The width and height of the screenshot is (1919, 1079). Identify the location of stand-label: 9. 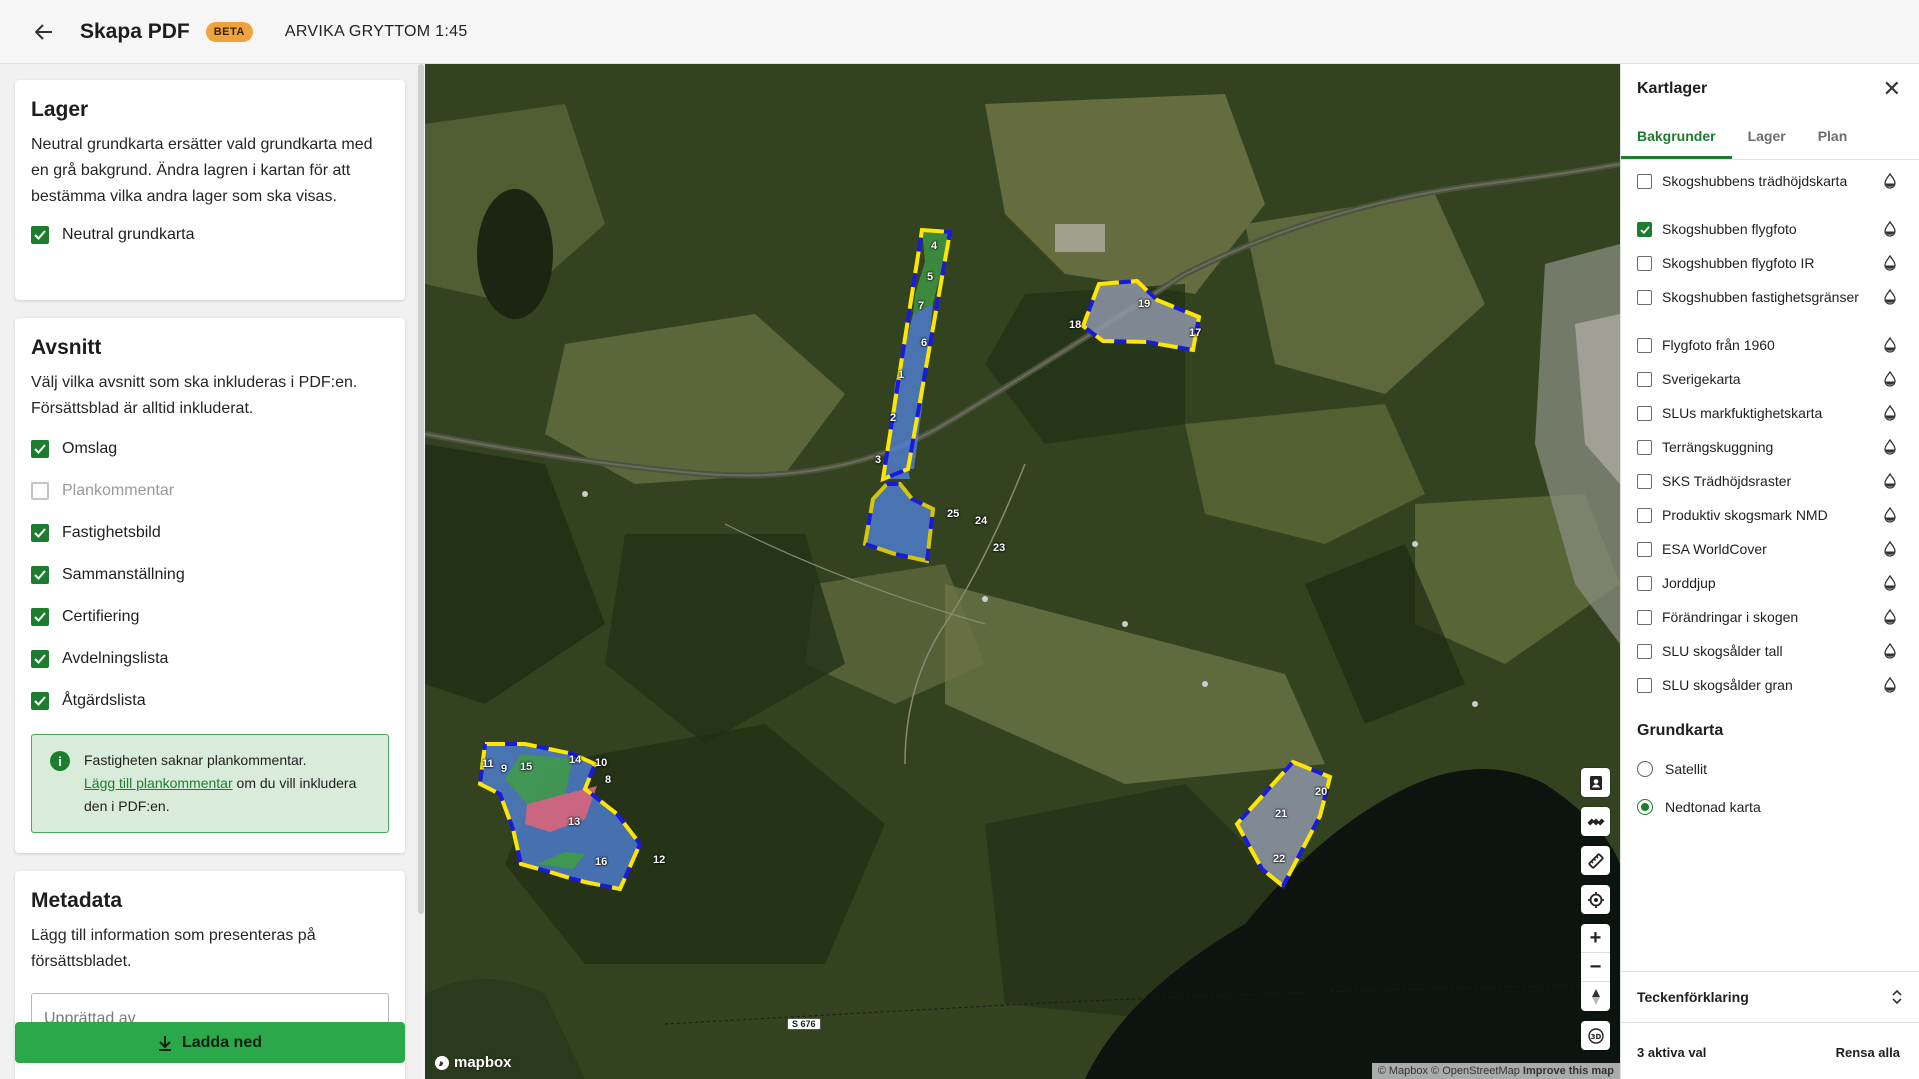
(504, 769).